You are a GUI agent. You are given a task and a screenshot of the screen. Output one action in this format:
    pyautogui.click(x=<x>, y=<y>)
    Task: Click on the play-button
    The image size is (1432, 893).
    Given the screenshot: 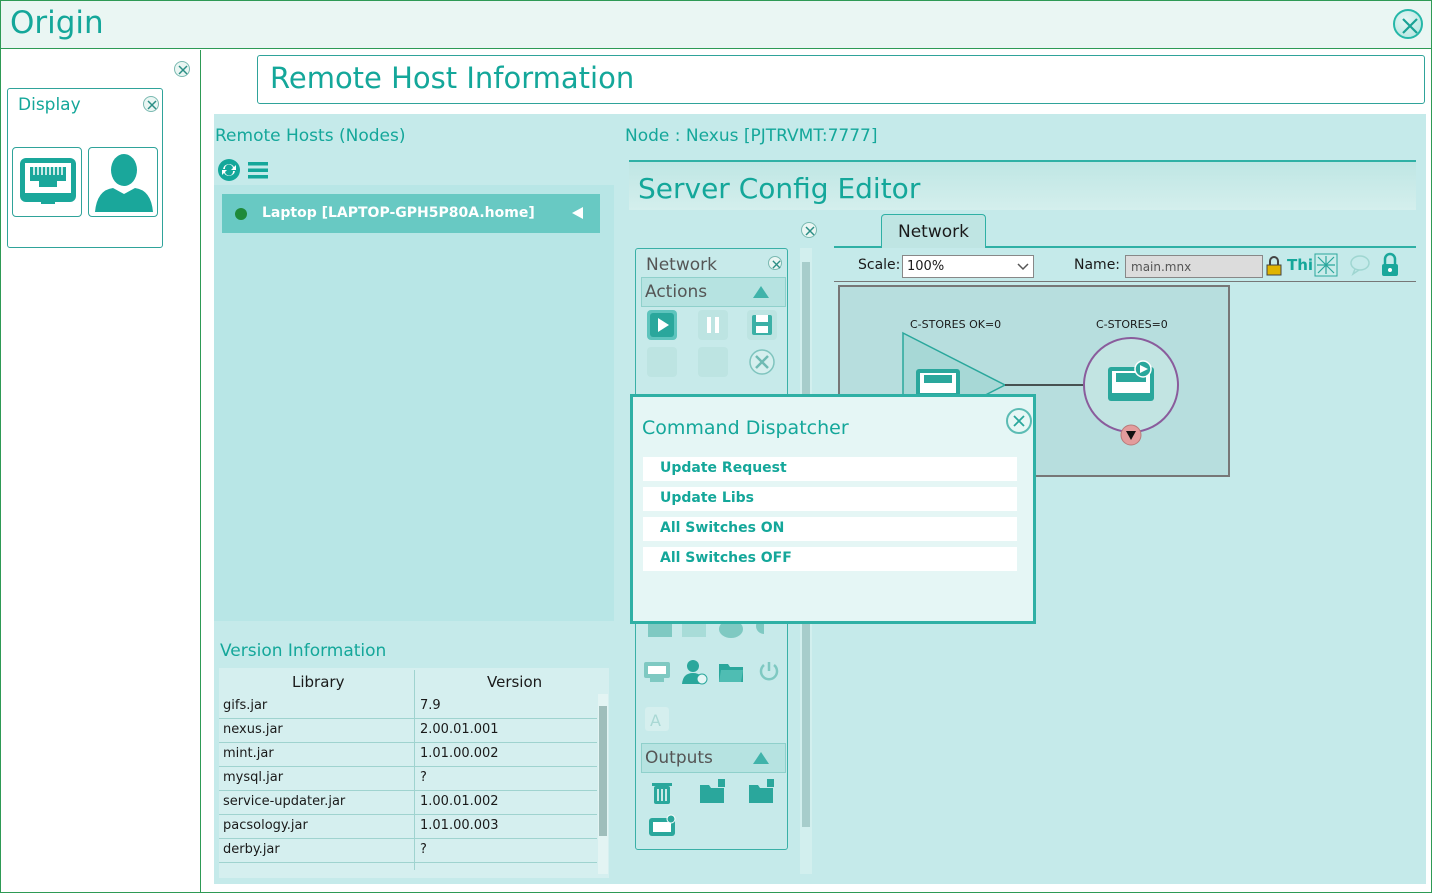 What is the action you would take?
    pyautogui.click(x=662, y=325)
    